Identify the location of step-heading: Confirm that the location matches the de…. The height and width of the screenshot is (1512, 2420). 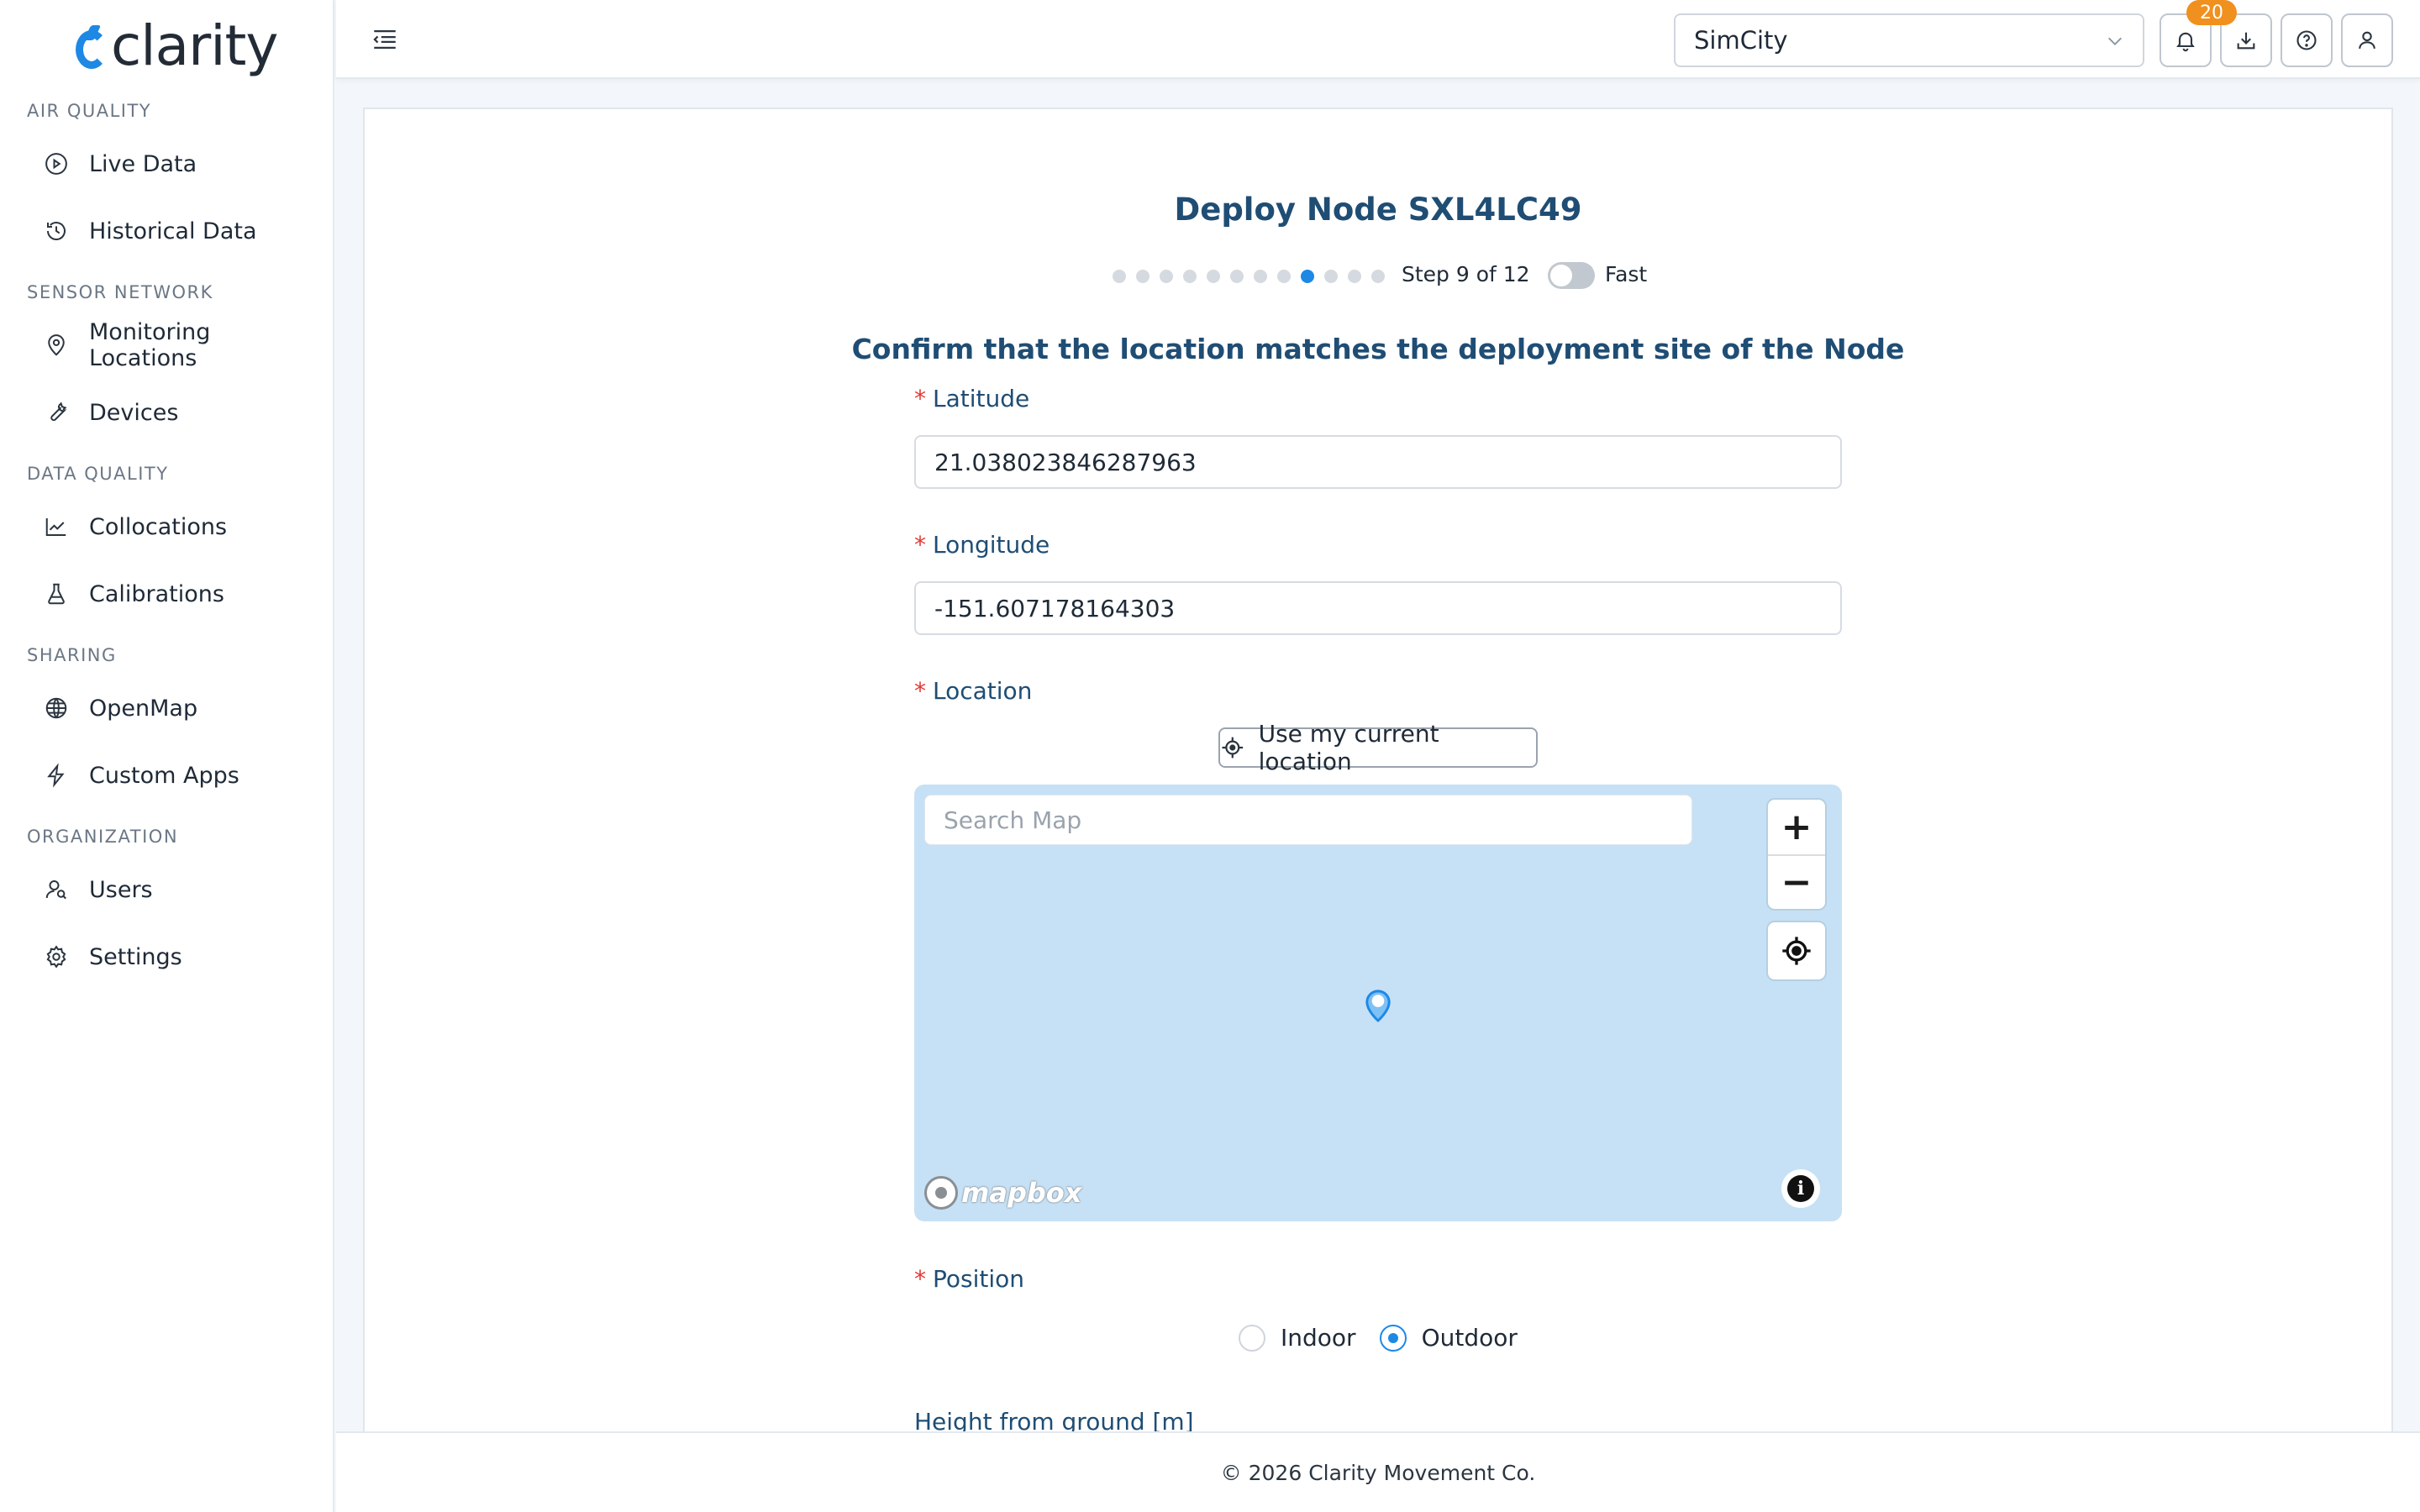
(1378, 349).